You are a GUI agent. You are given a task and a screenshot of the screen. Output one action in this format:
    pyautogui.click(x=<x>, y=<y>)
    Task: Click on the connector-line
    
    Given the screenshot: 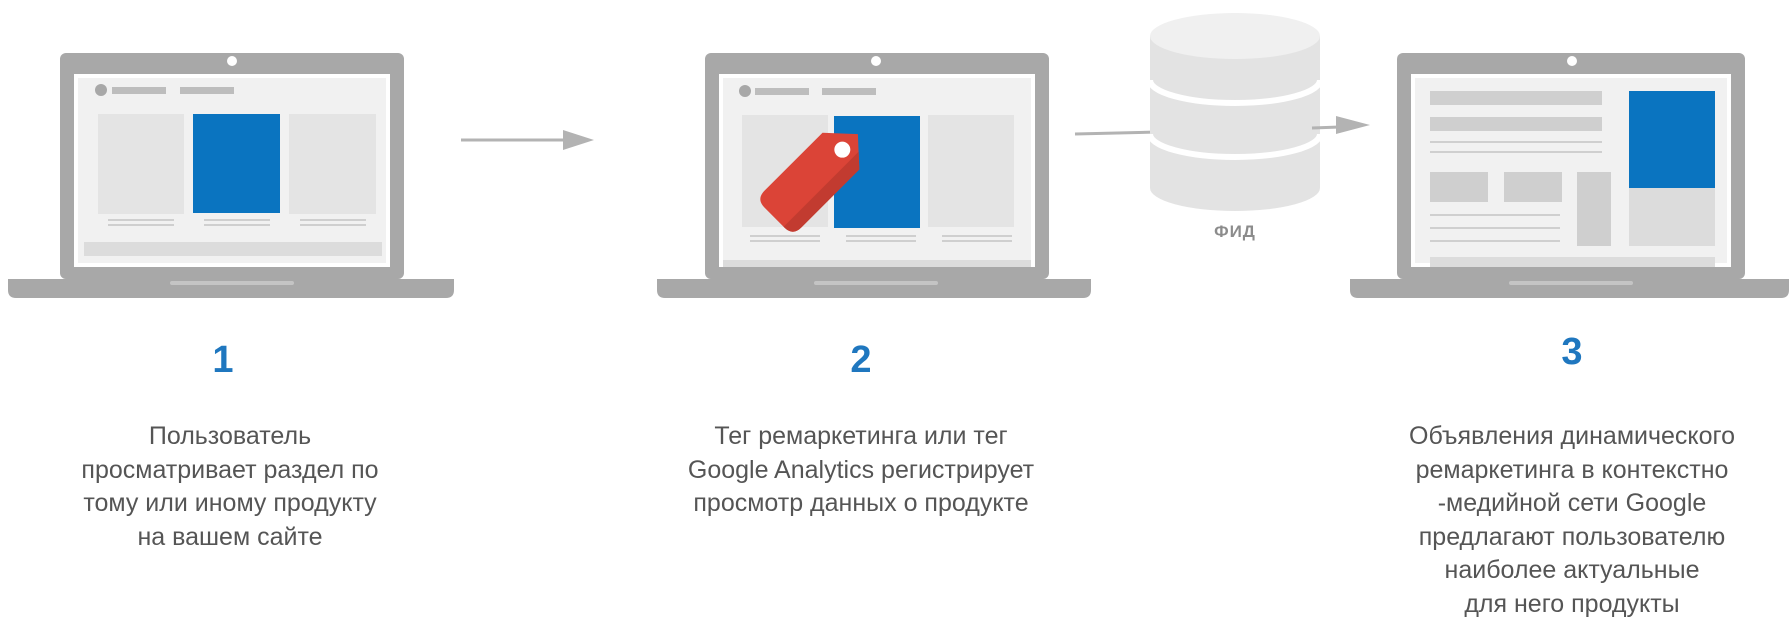 What is the action you would take?
    pyautogui.click(x=1116, y=133)
    